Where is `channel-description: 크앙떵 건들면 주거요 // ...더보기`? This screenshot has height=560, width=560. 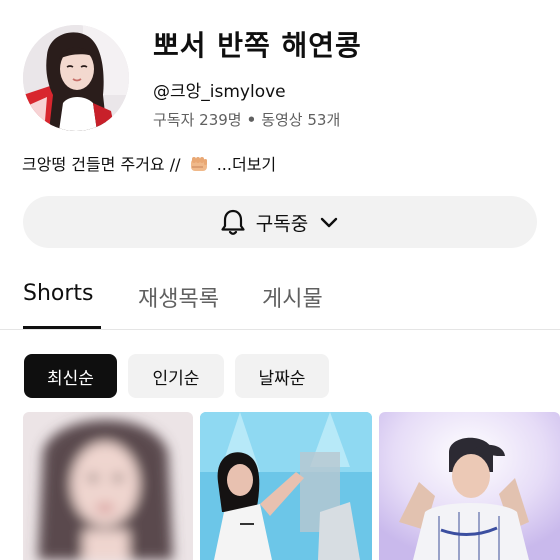
channel-description: 크앙떵 건들면 주거요 // ...더보기 is located at coordinates (149, 163).